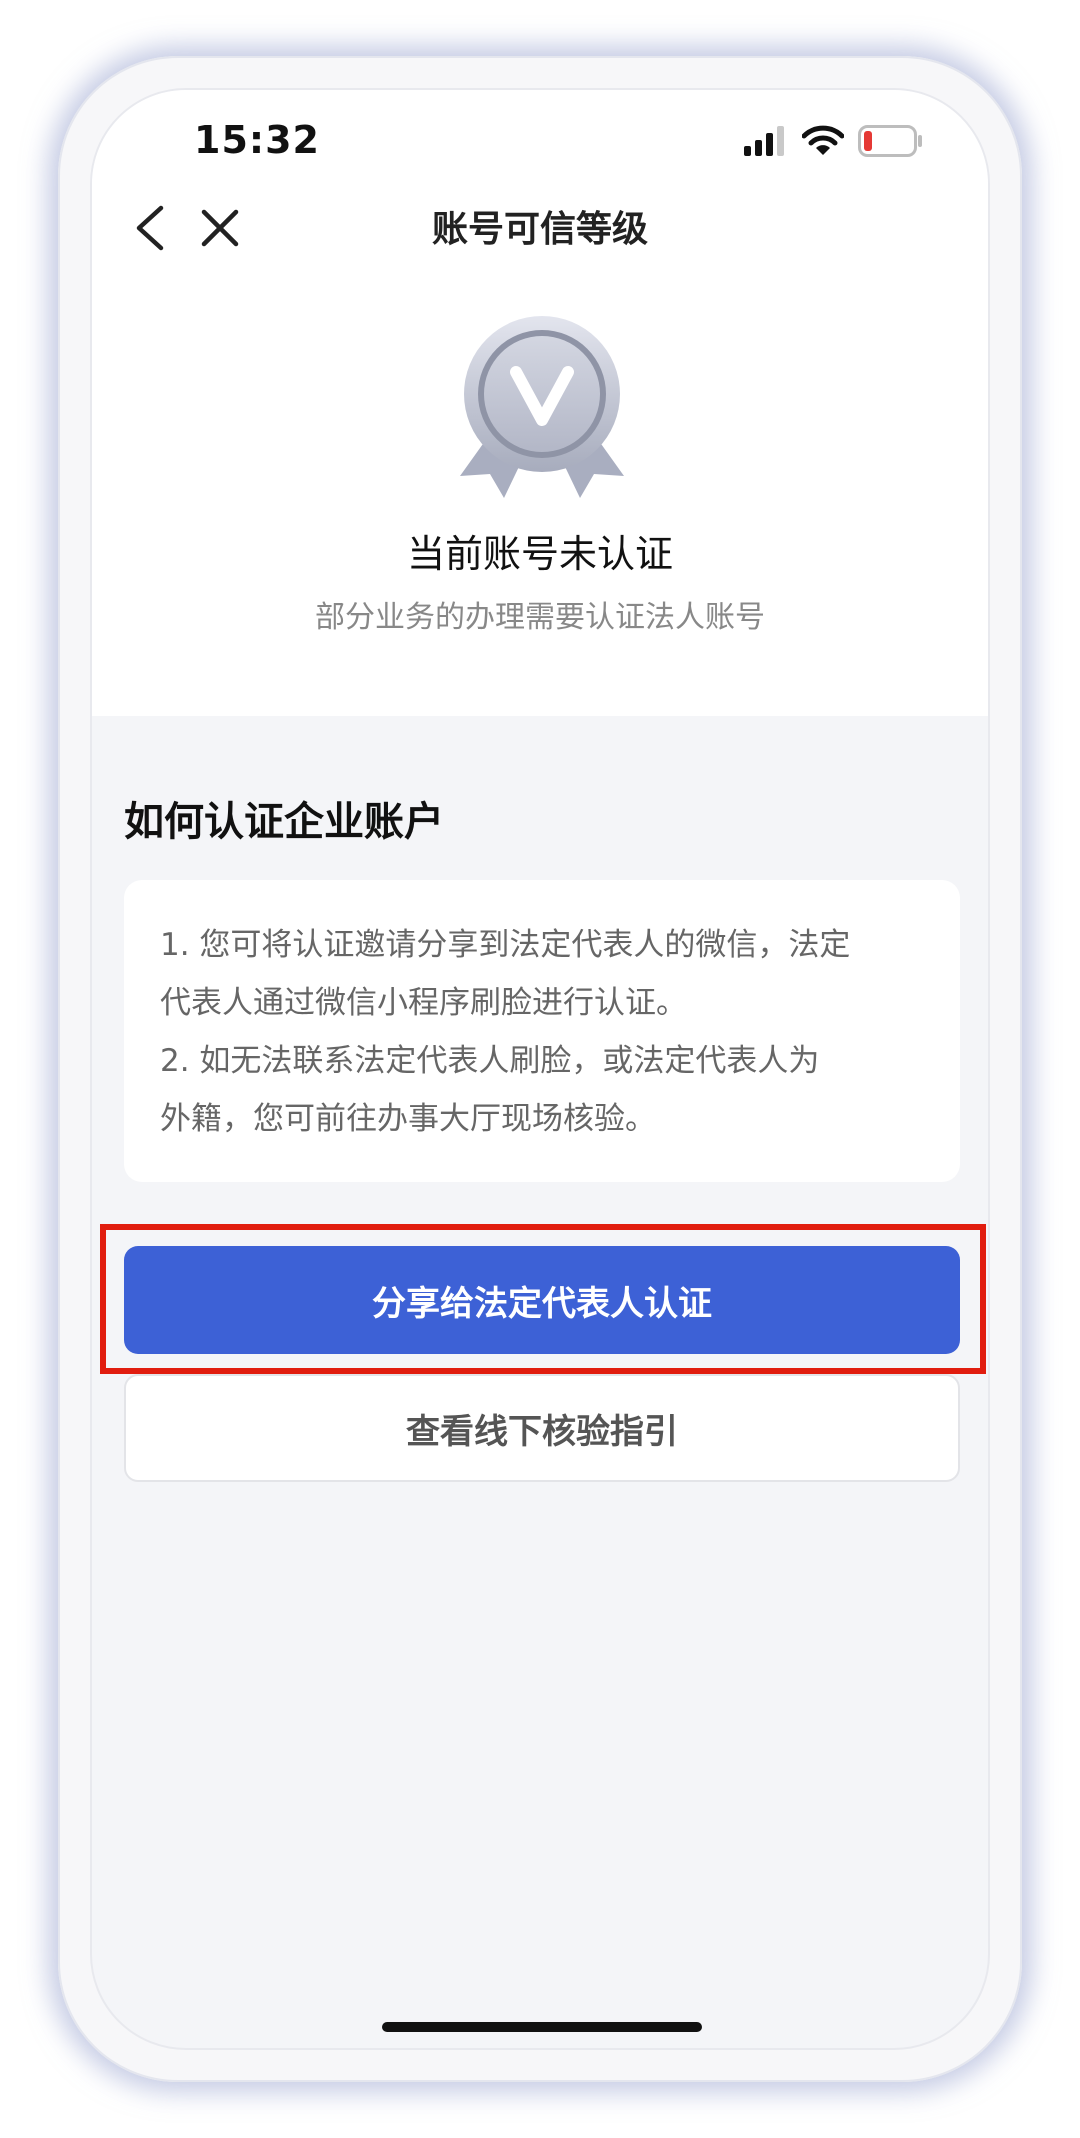 Image resolution: width=1080 pixels, height=2138 pixels. Describe the element at coordinates (257, 140) in the screenshot. I see `status-time: 15:32` at that location.